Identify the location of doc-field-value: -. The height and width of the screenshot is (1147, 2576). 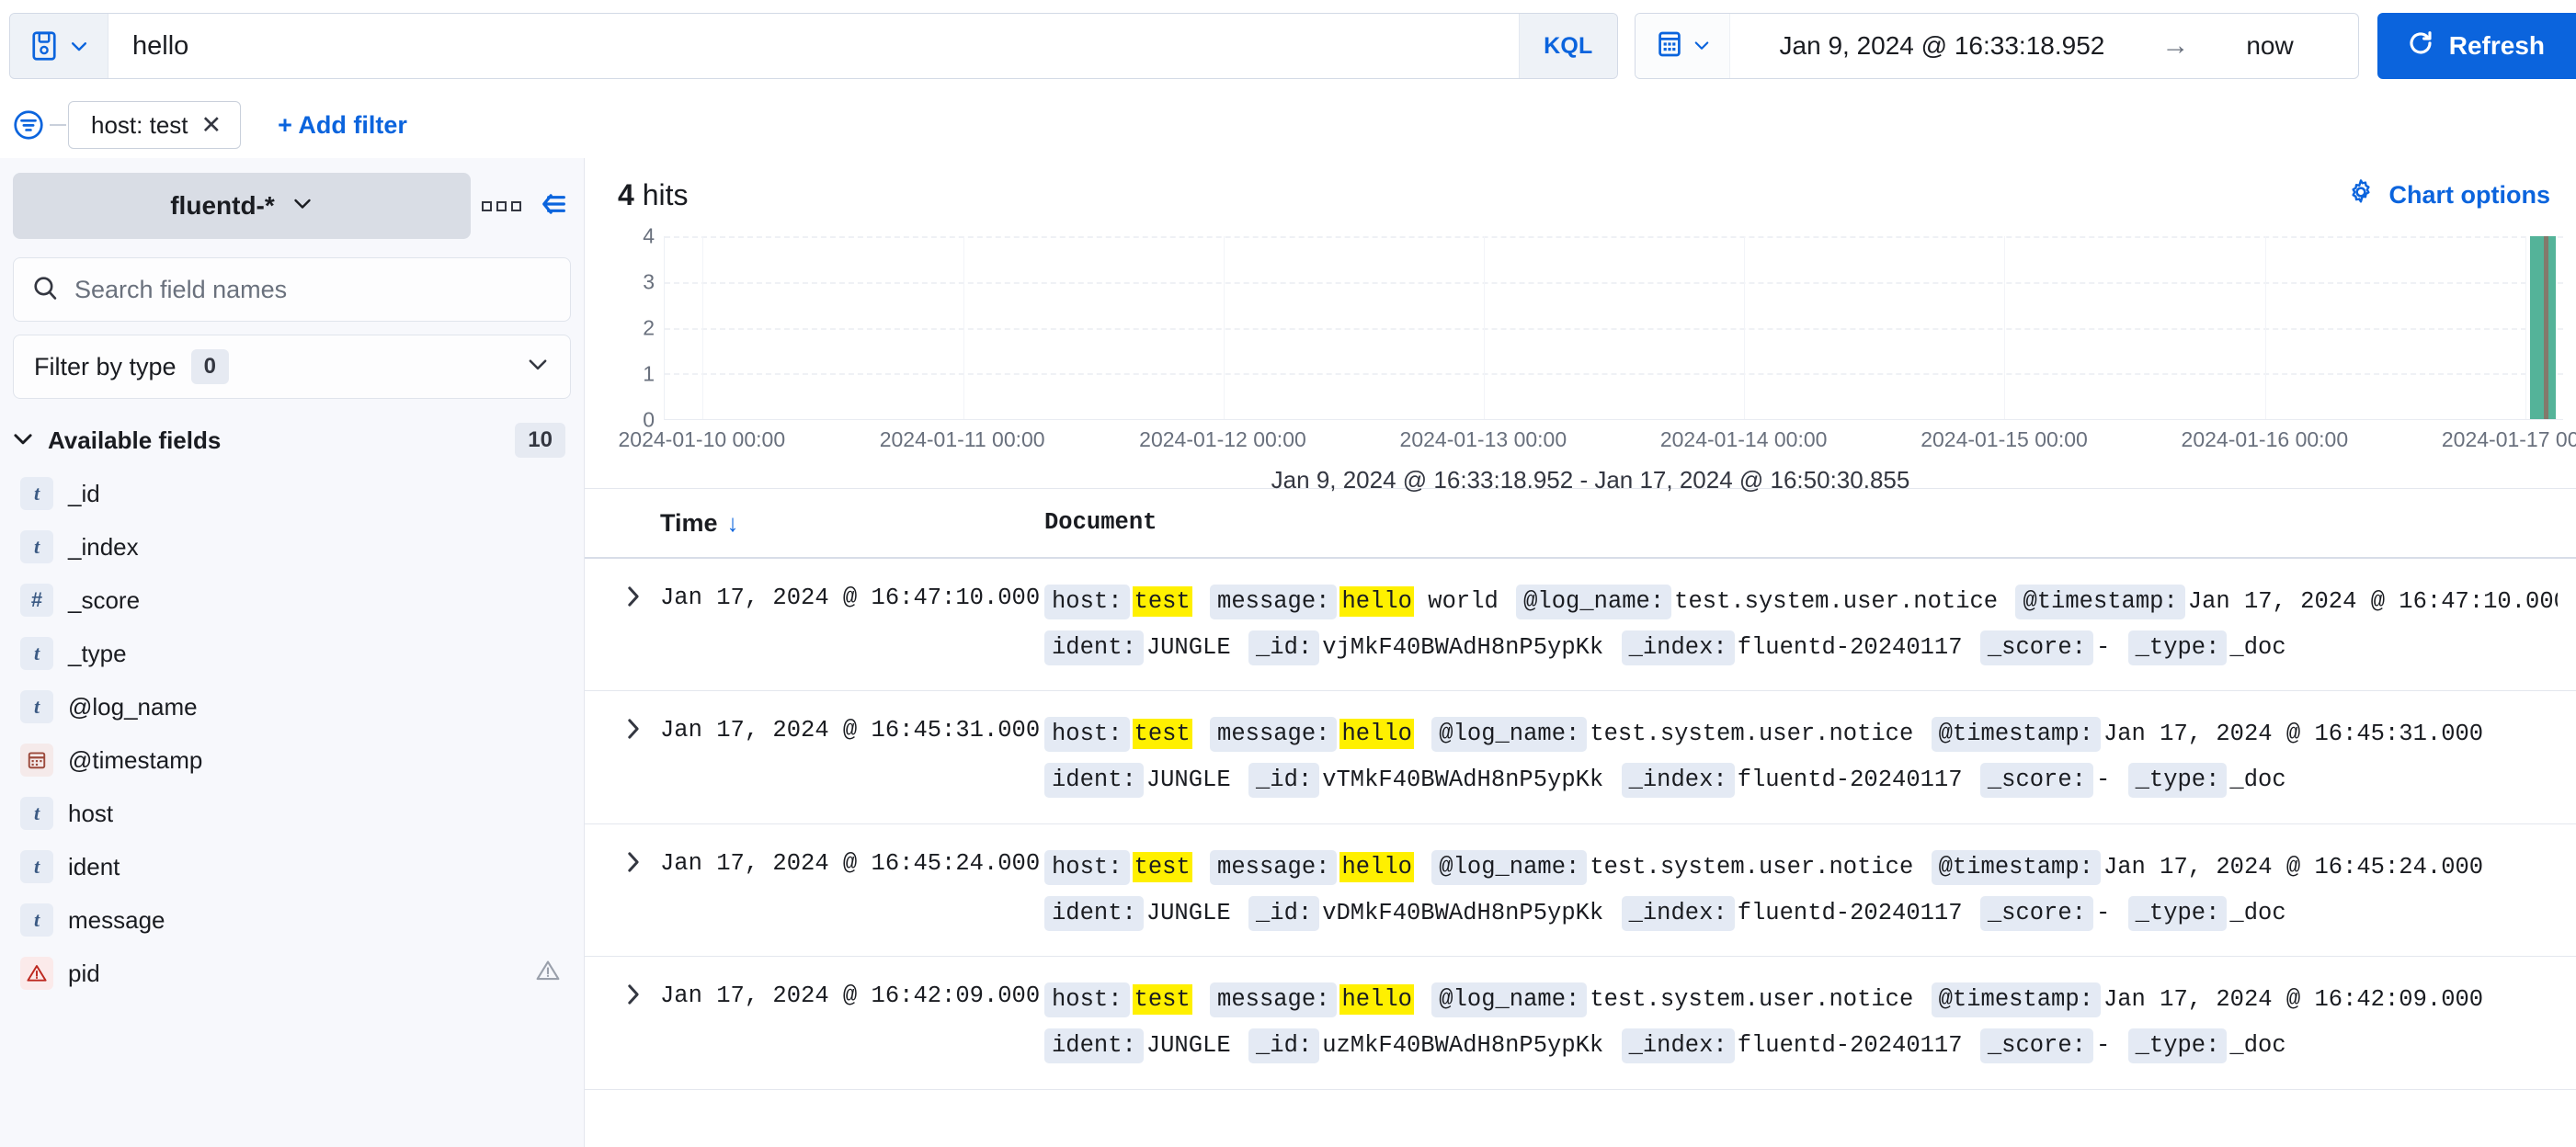
(2103, 1046).